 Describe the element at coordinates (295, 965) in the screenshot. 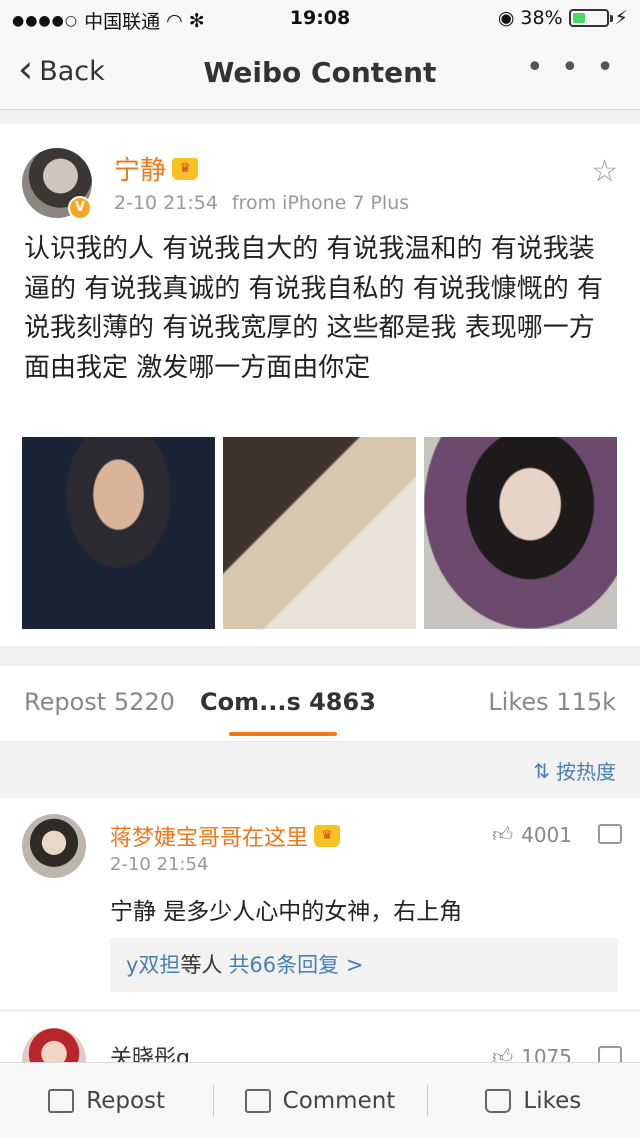

I see `replies-total-link: 共66条回复 >` at that location.